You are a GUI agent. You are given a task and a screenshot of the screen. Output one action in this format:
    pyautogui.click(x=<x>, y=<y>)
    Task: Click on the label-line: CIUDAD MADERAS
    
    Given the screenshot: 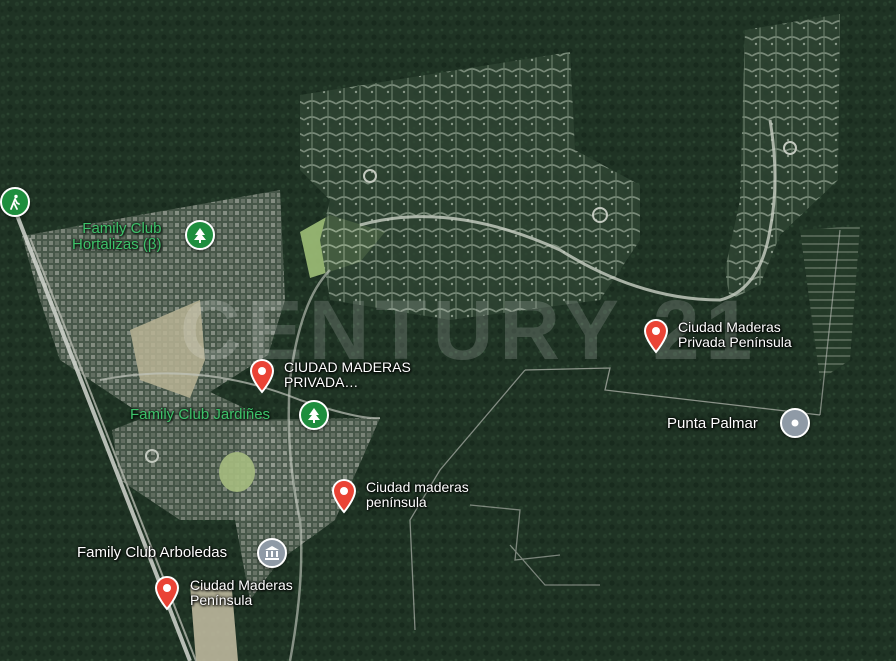 What is the action you would take?
    pyautogui.click(x=347, y=367)
    